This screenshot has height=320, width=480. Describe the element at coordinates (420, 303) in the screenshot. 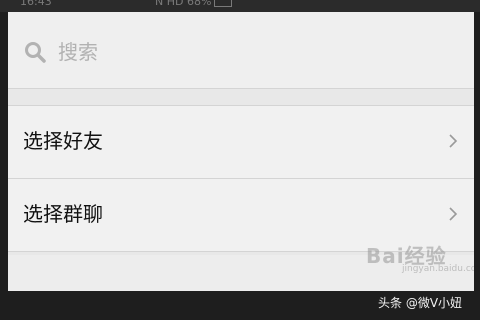

I see `source-credit: 头条 @微V小妞` at that location.